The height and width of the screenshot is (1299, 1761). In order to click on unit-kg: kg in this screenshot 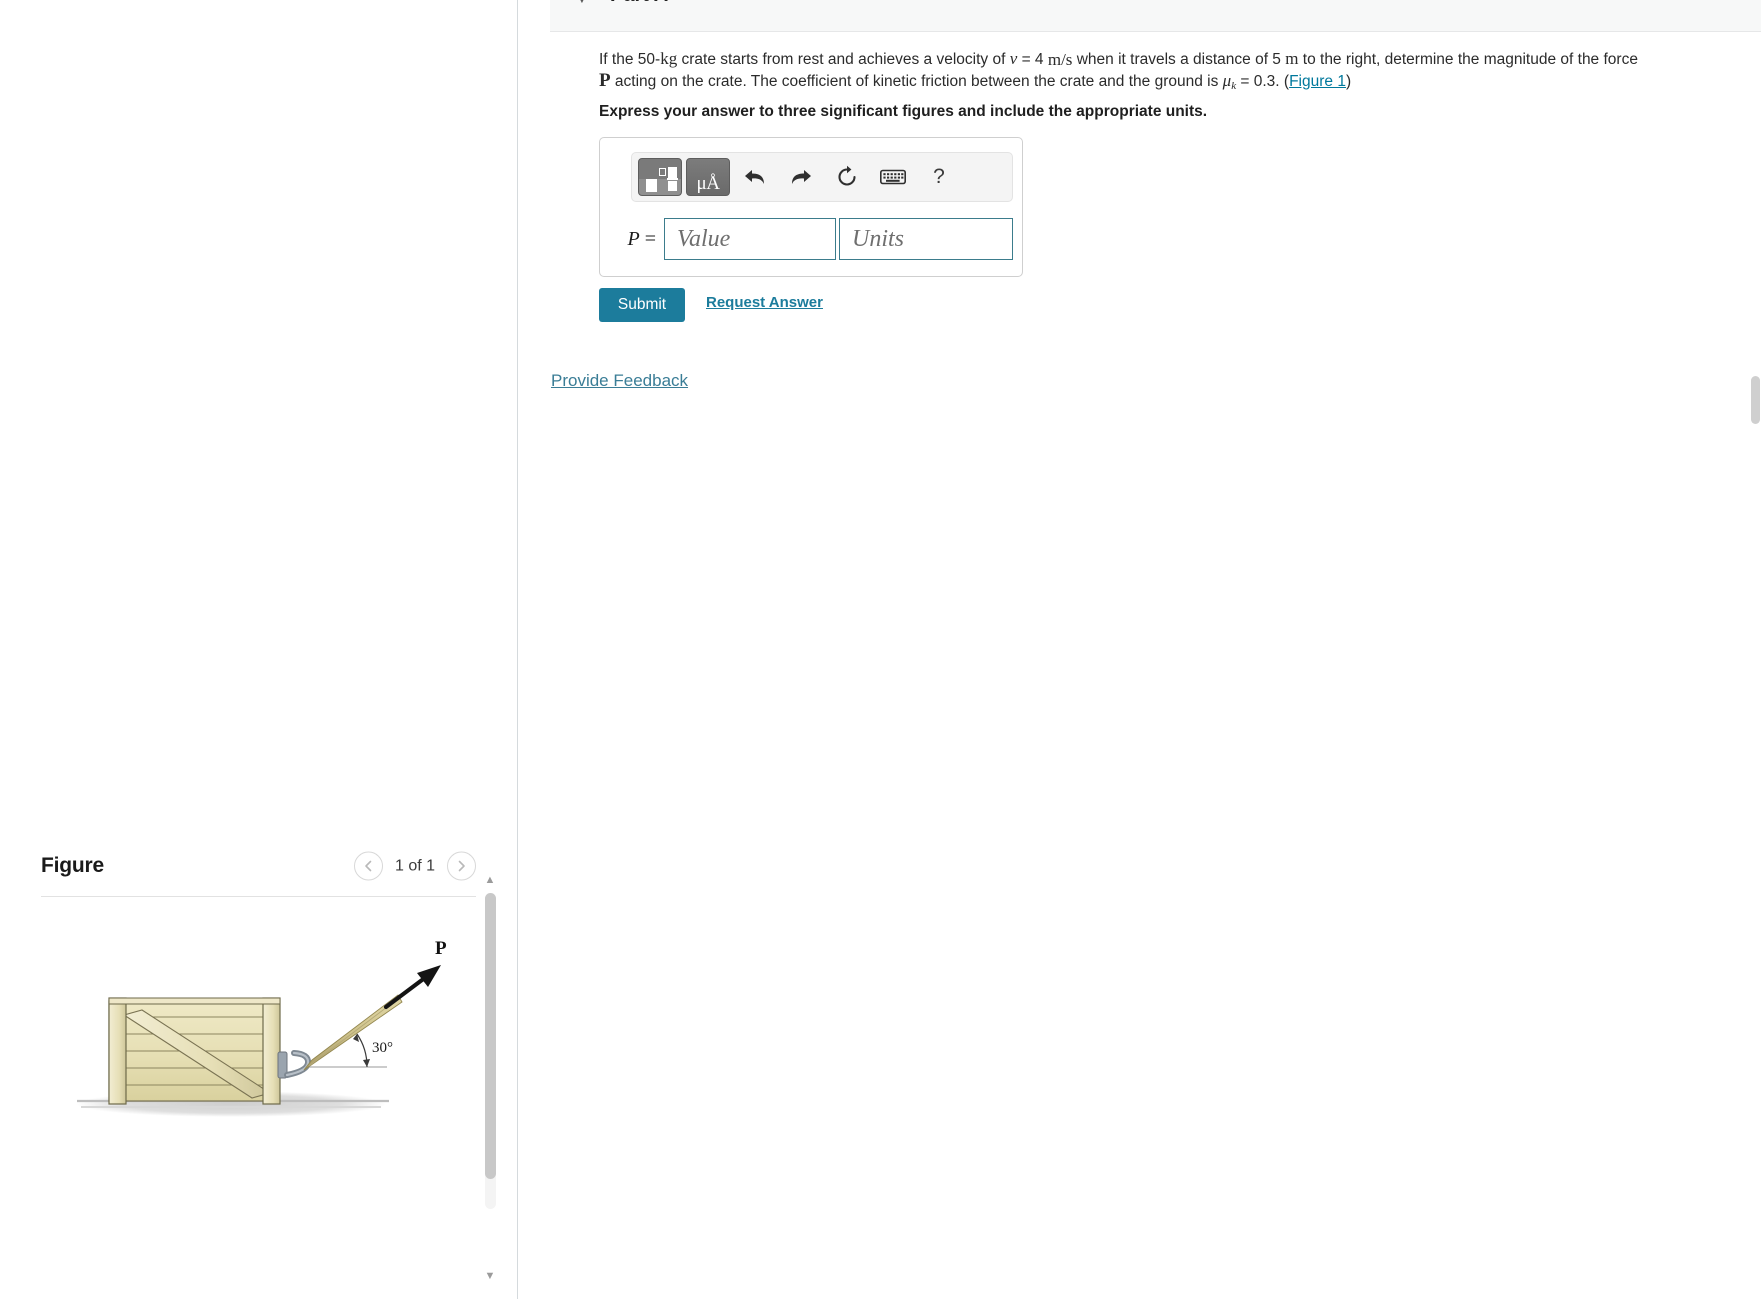, I will do `click(669, 58)`.